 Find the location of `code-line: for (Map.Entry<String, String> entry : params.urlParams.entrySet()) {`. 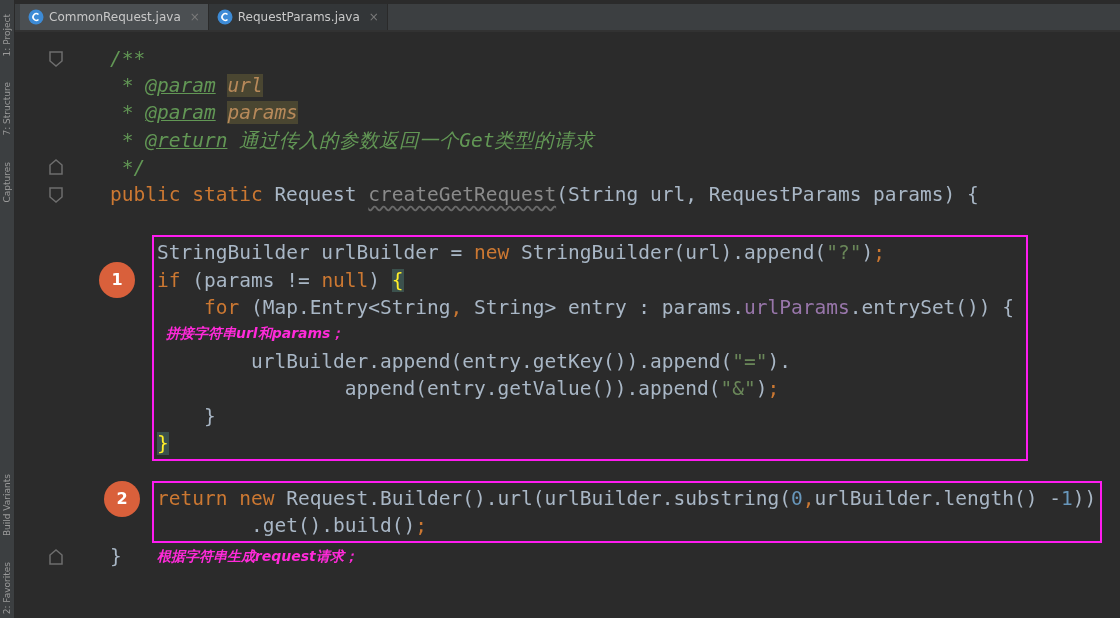

code-line: for (Map.Entry<String, String> entry : params.urlParams.entrySet()) { is located at coordinates (608, 307).